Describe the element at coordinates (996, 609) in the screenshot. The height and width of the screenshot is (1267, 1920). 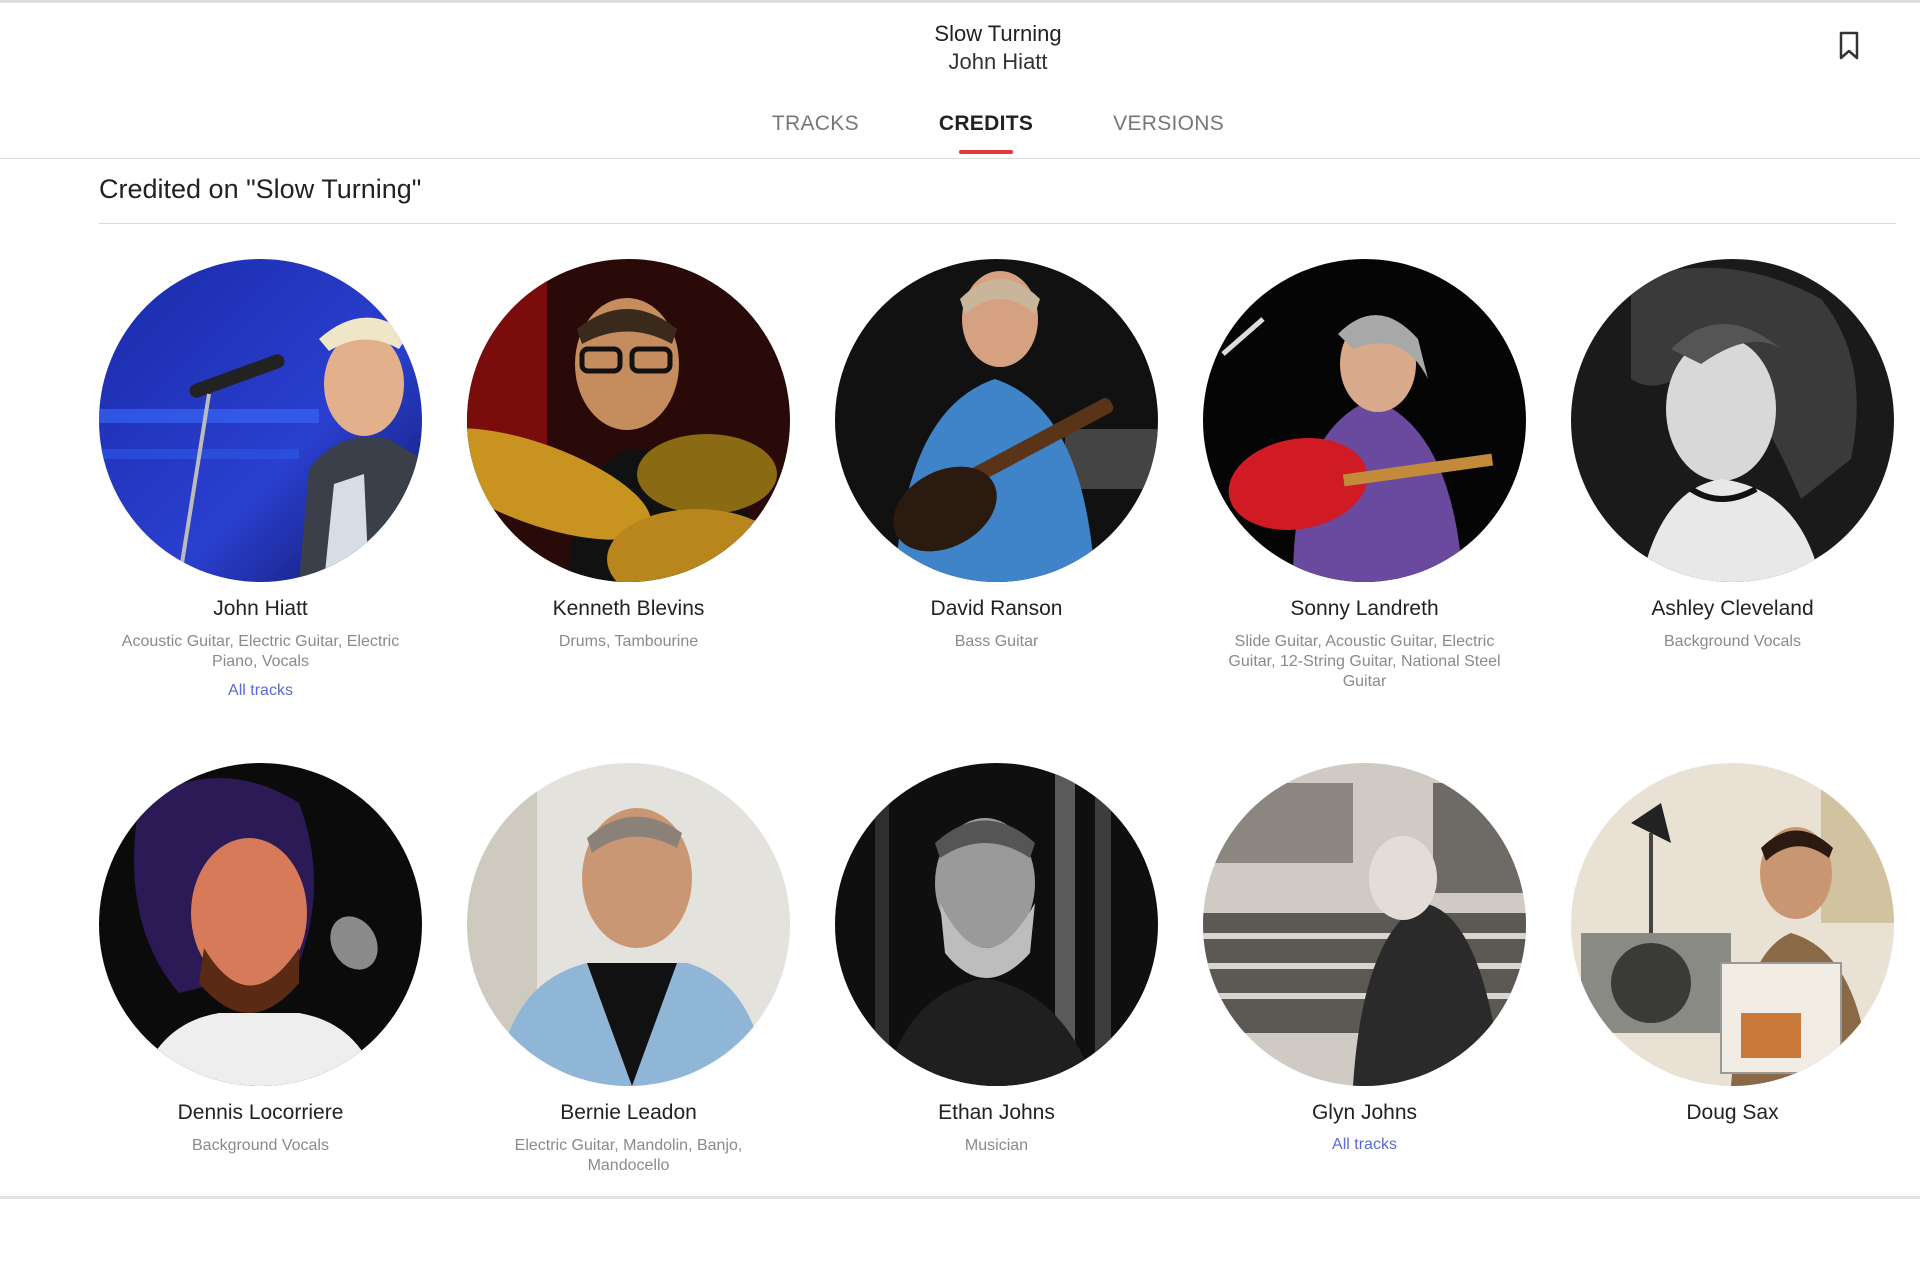
I see `credit-name: David Ranson` at that location.